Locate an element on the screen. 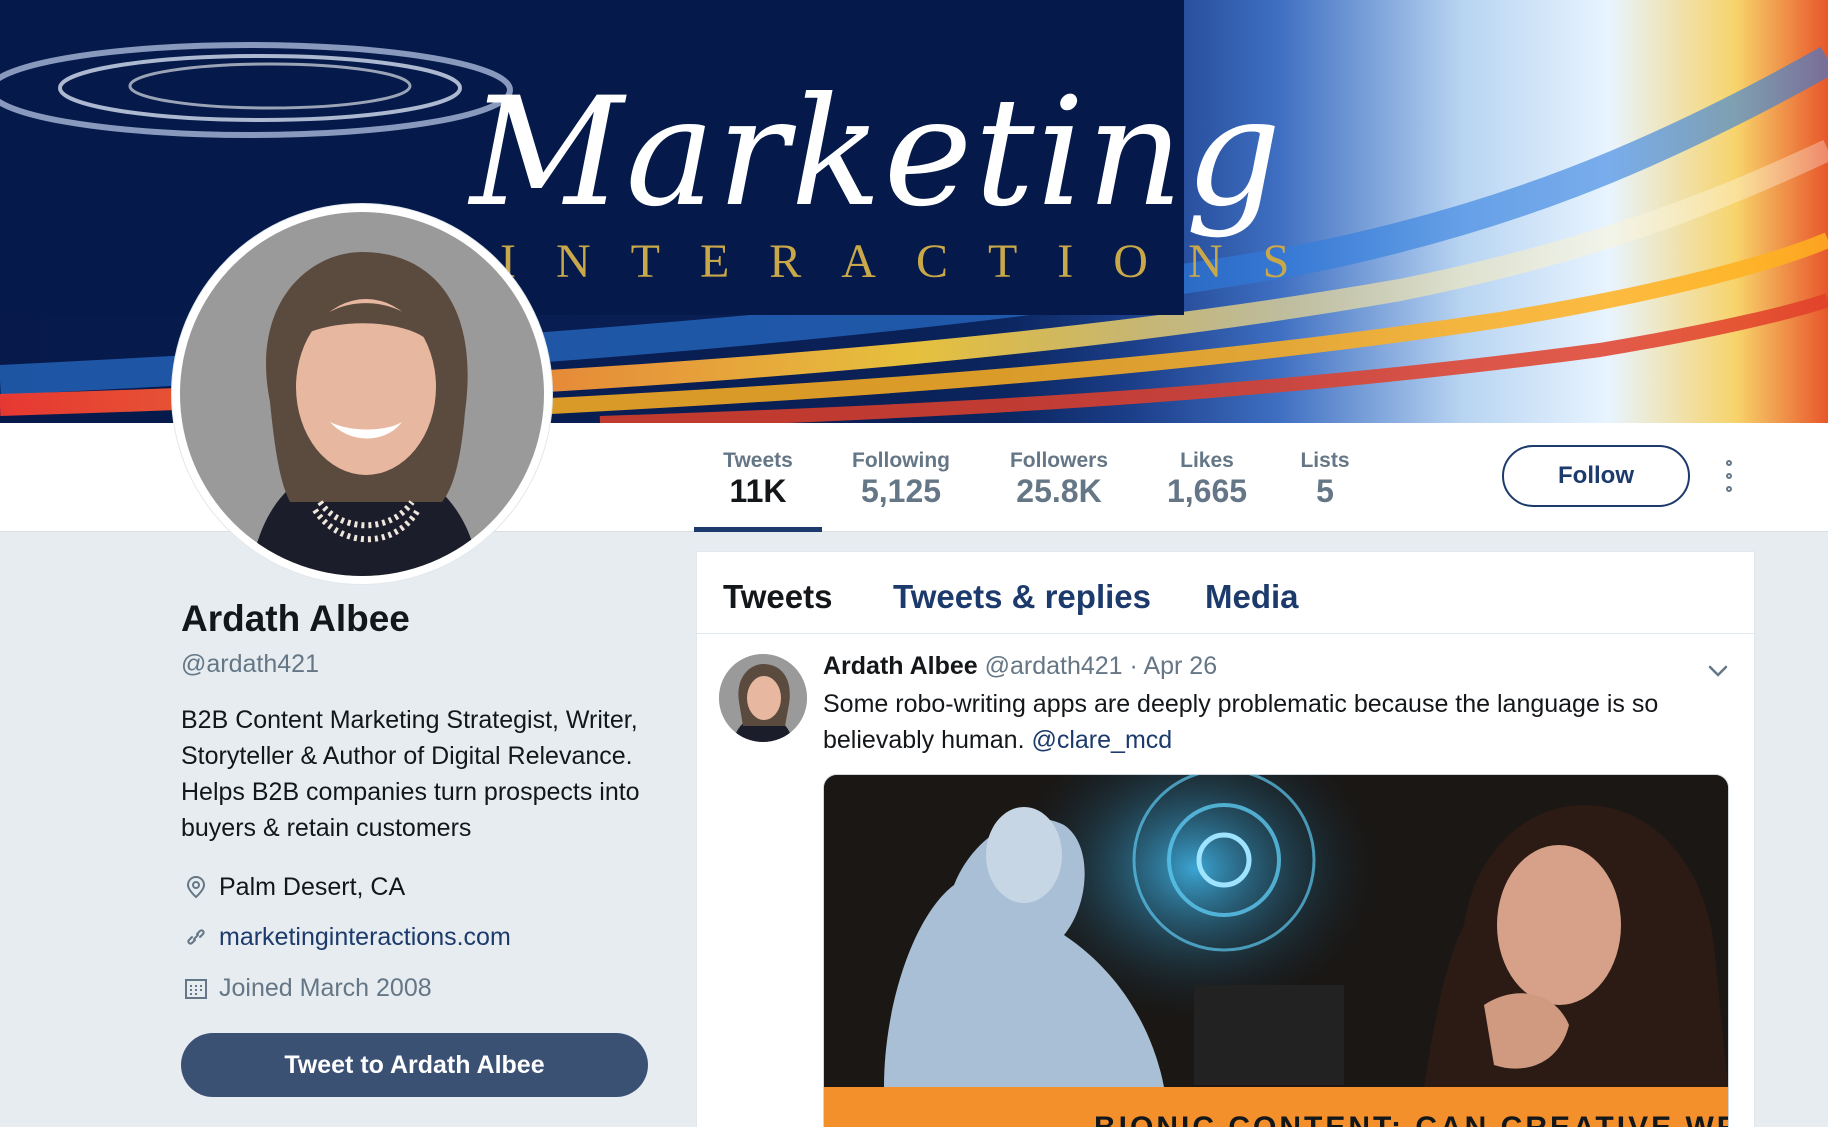 This screenshot has height=1127, width=1828. stat-followers: Followers 25.8K is located at coordinates (1059, 477).